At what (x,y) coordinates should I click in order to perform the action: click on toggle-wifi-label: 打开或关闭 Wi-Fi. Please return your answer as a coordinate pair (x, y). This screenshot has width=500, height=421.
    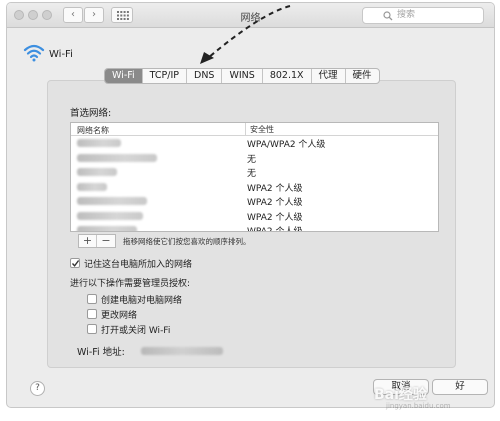
    Looking at the image, I should click on (136, 331).